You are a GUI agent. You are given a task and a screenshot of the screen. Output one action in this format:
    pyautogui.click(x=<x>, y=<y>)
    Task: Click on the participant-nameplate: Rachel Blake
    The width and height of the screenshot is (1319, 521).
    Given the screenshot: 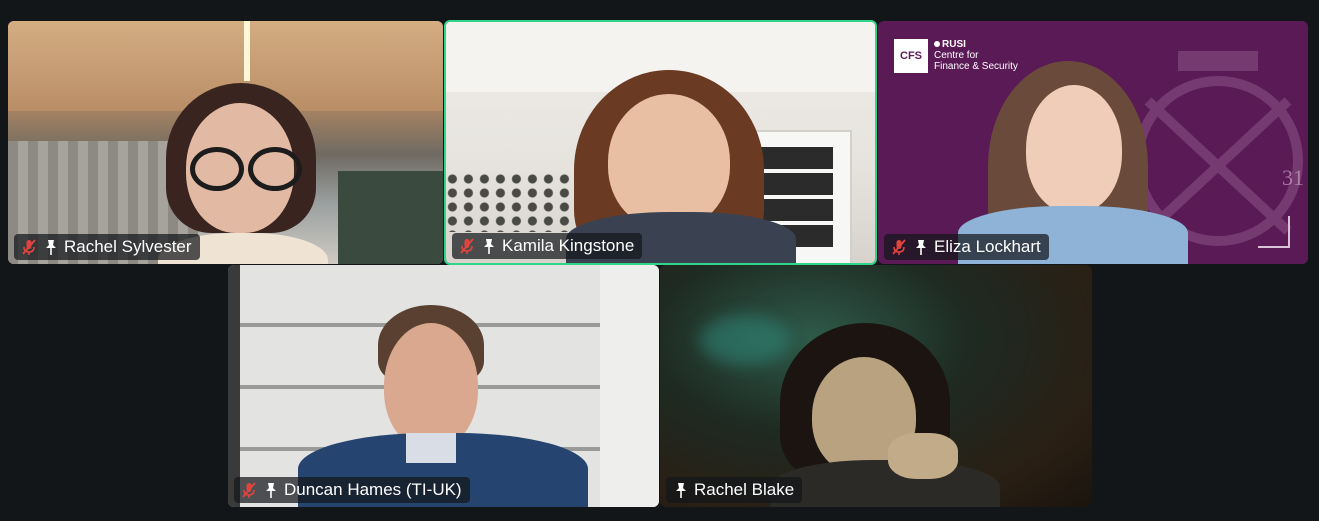 What is the action you would take?
    pyautogui.click(x=734, y=490)
    